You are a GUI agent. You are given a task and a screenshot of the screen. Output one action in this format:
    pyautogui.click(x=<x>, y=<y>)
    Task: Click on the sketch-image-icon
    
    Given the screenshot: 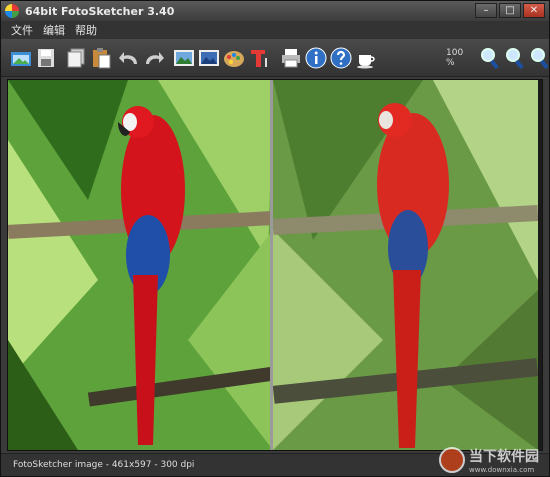 What is the action you would take?
    pyautogui.click(x=209, y=57)
    